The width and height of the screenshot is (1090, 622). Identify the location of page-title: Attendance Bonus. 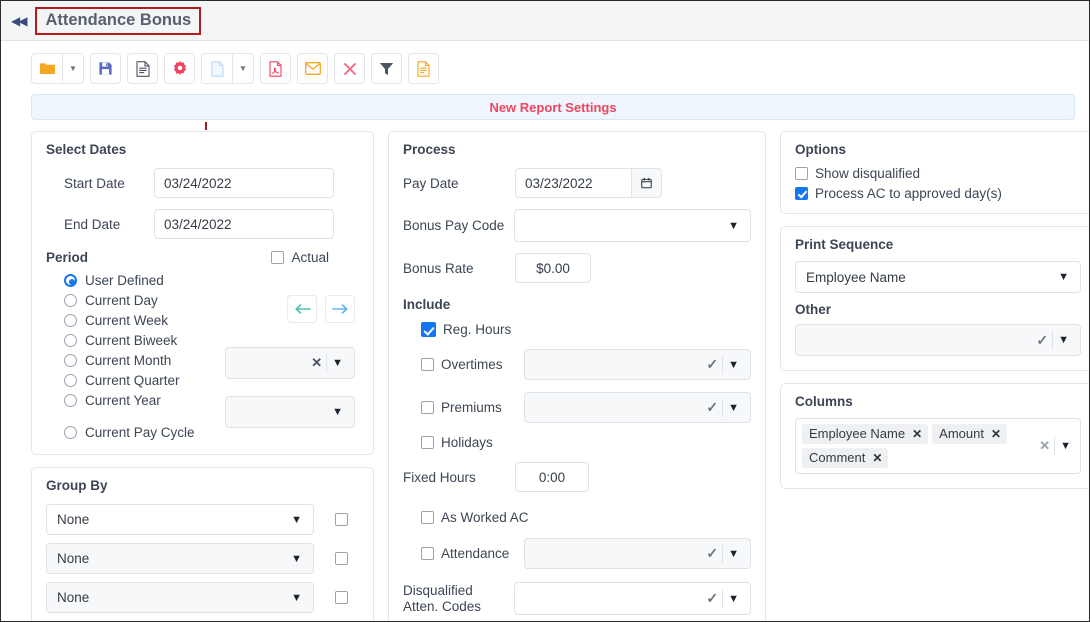
(118, 19).